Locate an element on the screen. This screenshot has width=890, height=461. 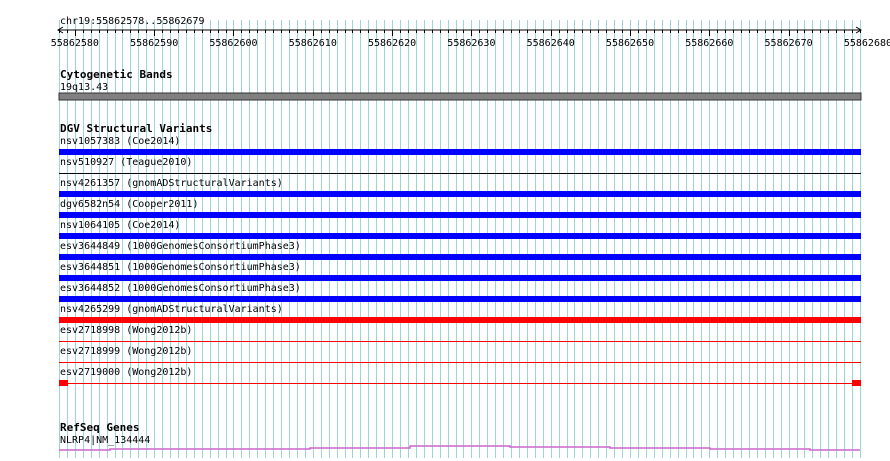
dgv-feature-label: esv3644851 (1000GenomesConsortiumPhase3) is located at coordinates (180, 267).